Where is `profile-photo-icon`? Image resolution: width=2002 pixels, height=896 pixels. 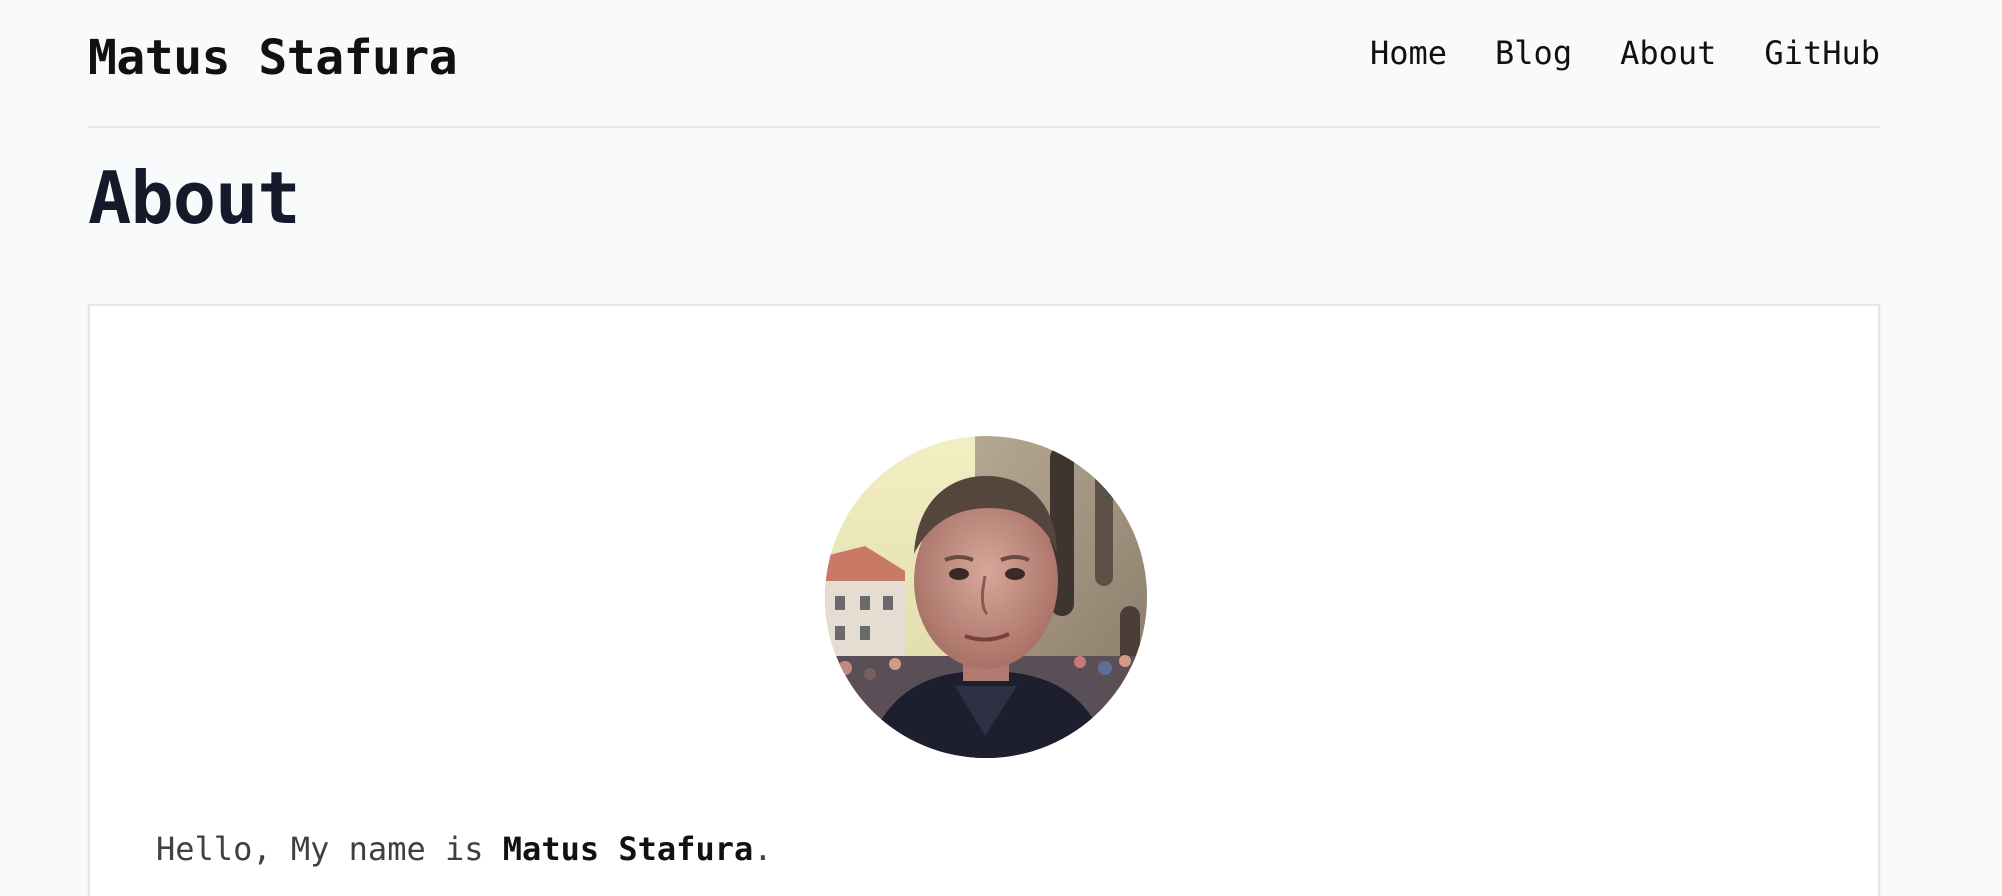
profile-photo-icon is located at coordinates (986, 597).